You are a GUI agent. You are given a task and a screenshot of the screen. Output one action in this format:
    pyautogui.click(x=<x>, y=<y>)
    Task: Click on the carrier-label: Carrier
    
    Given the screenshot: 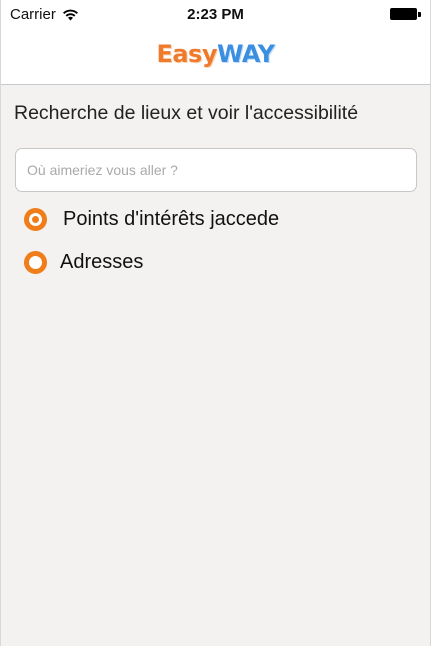 What is the action you would take?
    pyautogui.click(x=33, y=14)
    